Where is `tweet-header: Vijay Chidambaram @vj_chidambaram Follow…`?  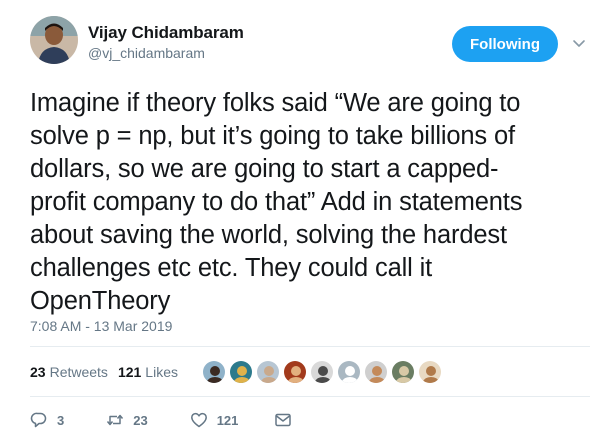 tweet-header: Vijay Chidambaram @vj_chidambaram Follow… is located at coordinates (315, 46).